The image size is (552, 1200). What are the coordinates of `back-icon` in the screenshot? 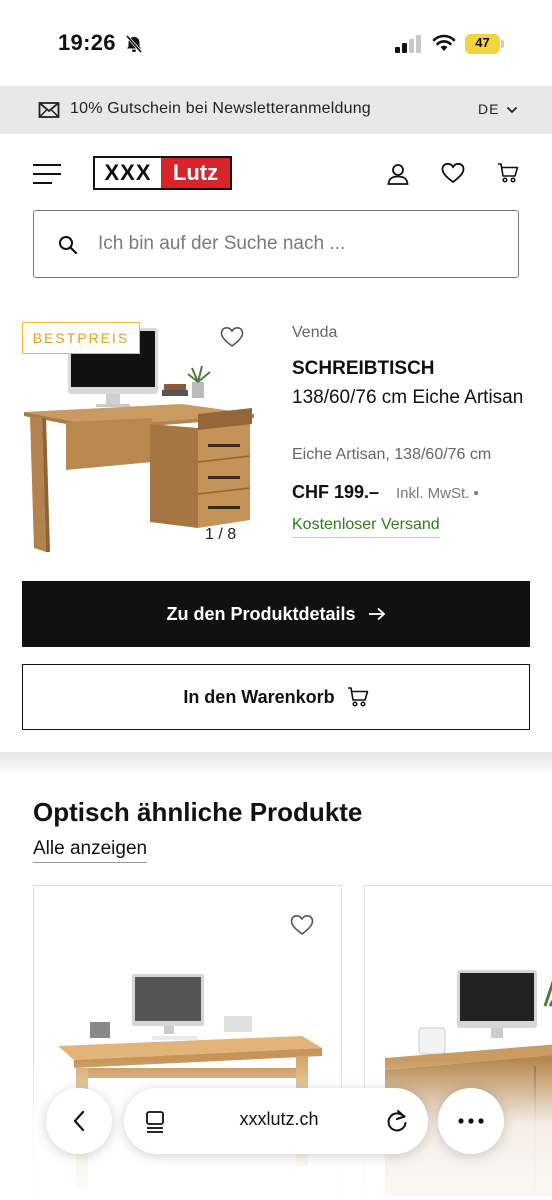 It's located at (79, 1121).